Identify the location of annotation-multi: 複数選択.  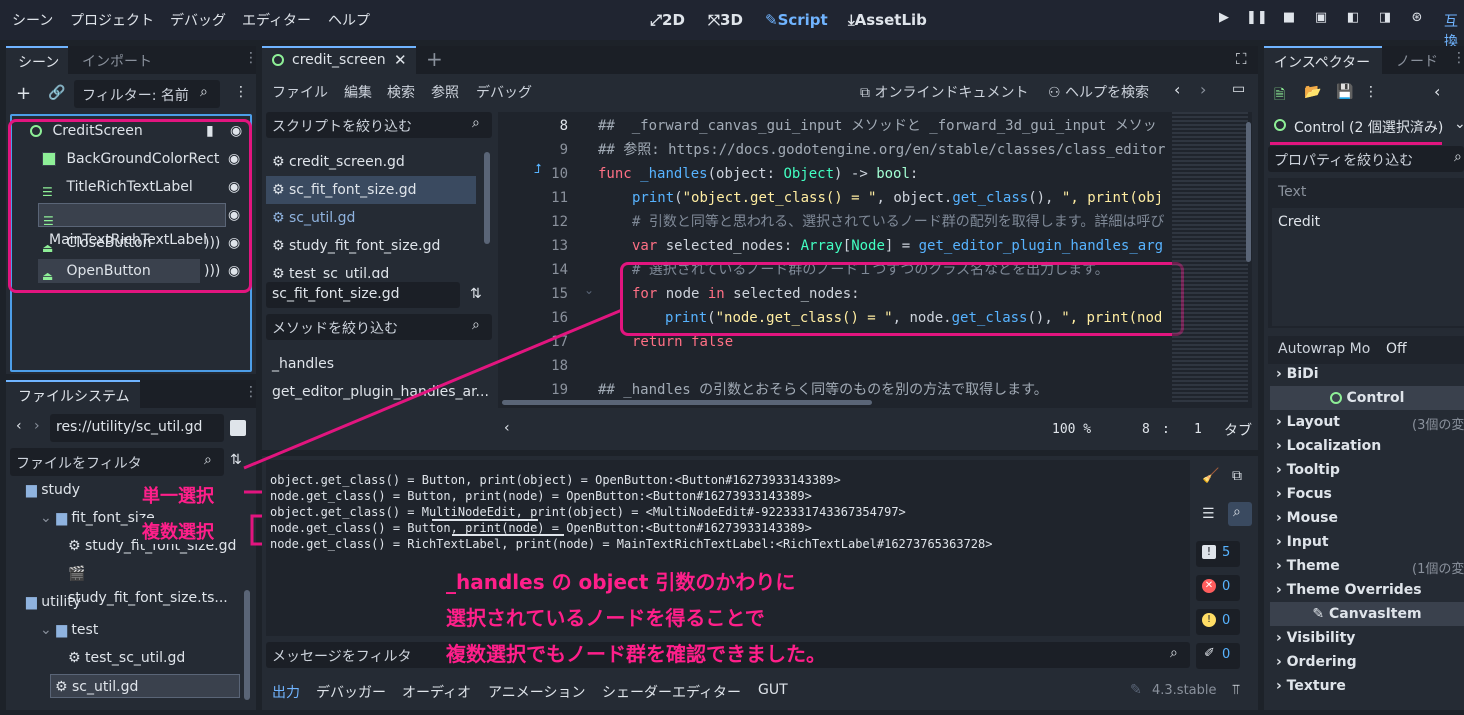
(178, 531).